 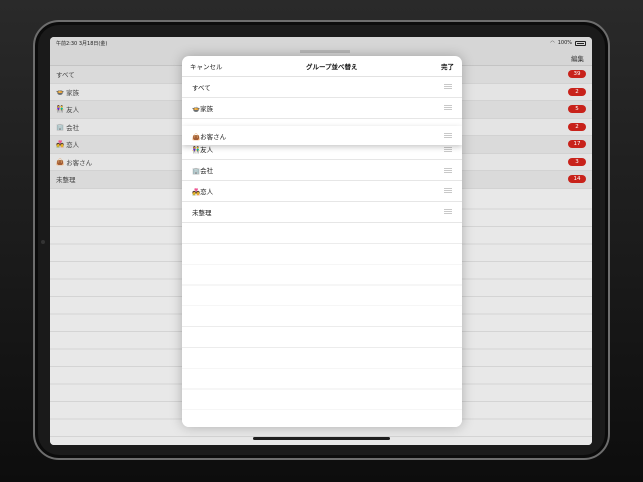 What do you see at coordinates (564, 43) in the screenshot?
I see `battery-percent: 100%` at bounding box center [564, 43].